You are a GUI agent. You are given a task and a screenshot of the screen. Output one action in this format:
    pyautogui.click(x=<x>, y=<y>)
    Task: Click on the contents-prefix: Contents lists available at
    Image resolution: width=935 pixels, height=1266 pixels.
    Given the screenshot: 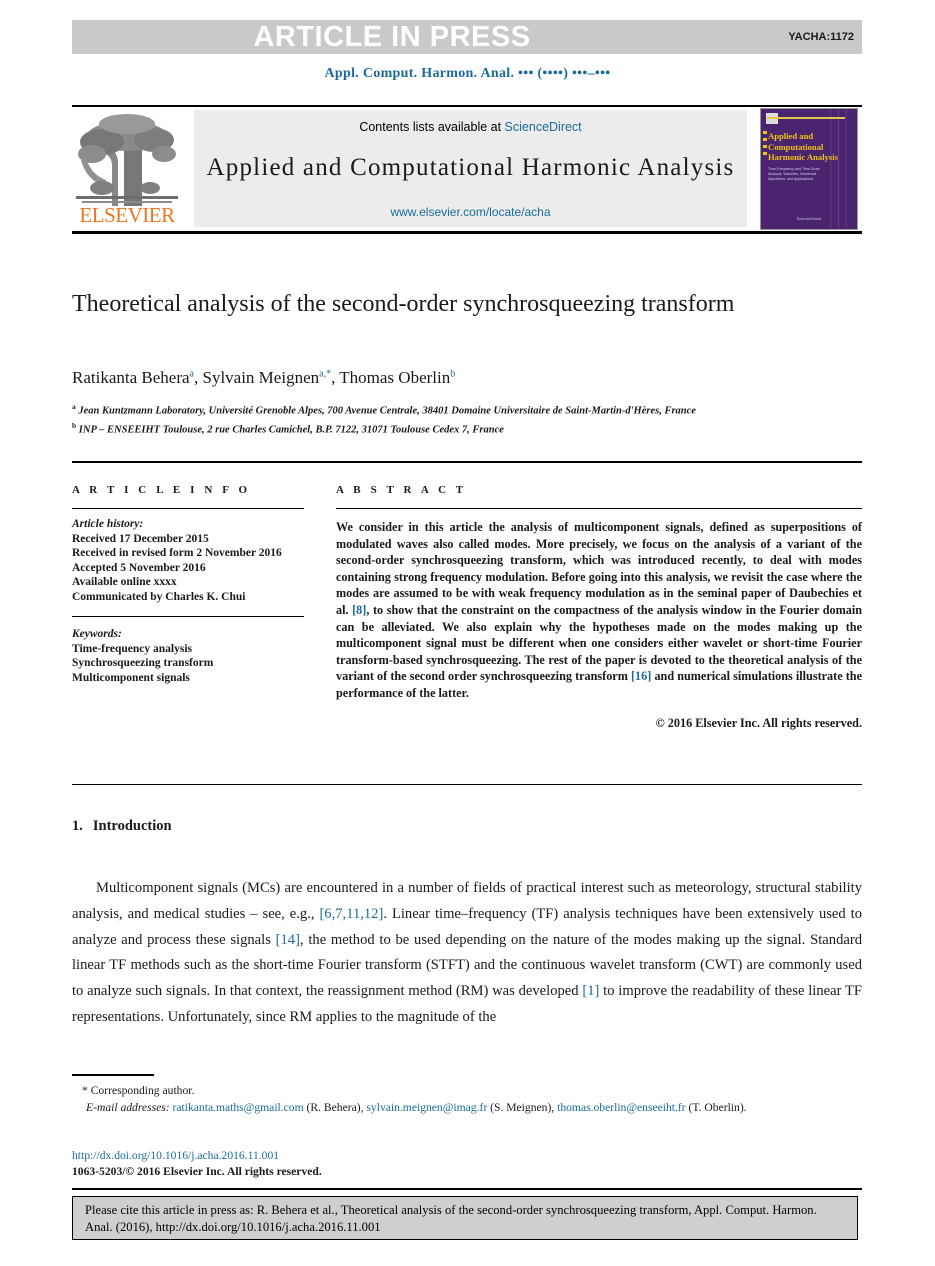 What is the action you would take?
    pyautogui.click(x=432, y=127)
    